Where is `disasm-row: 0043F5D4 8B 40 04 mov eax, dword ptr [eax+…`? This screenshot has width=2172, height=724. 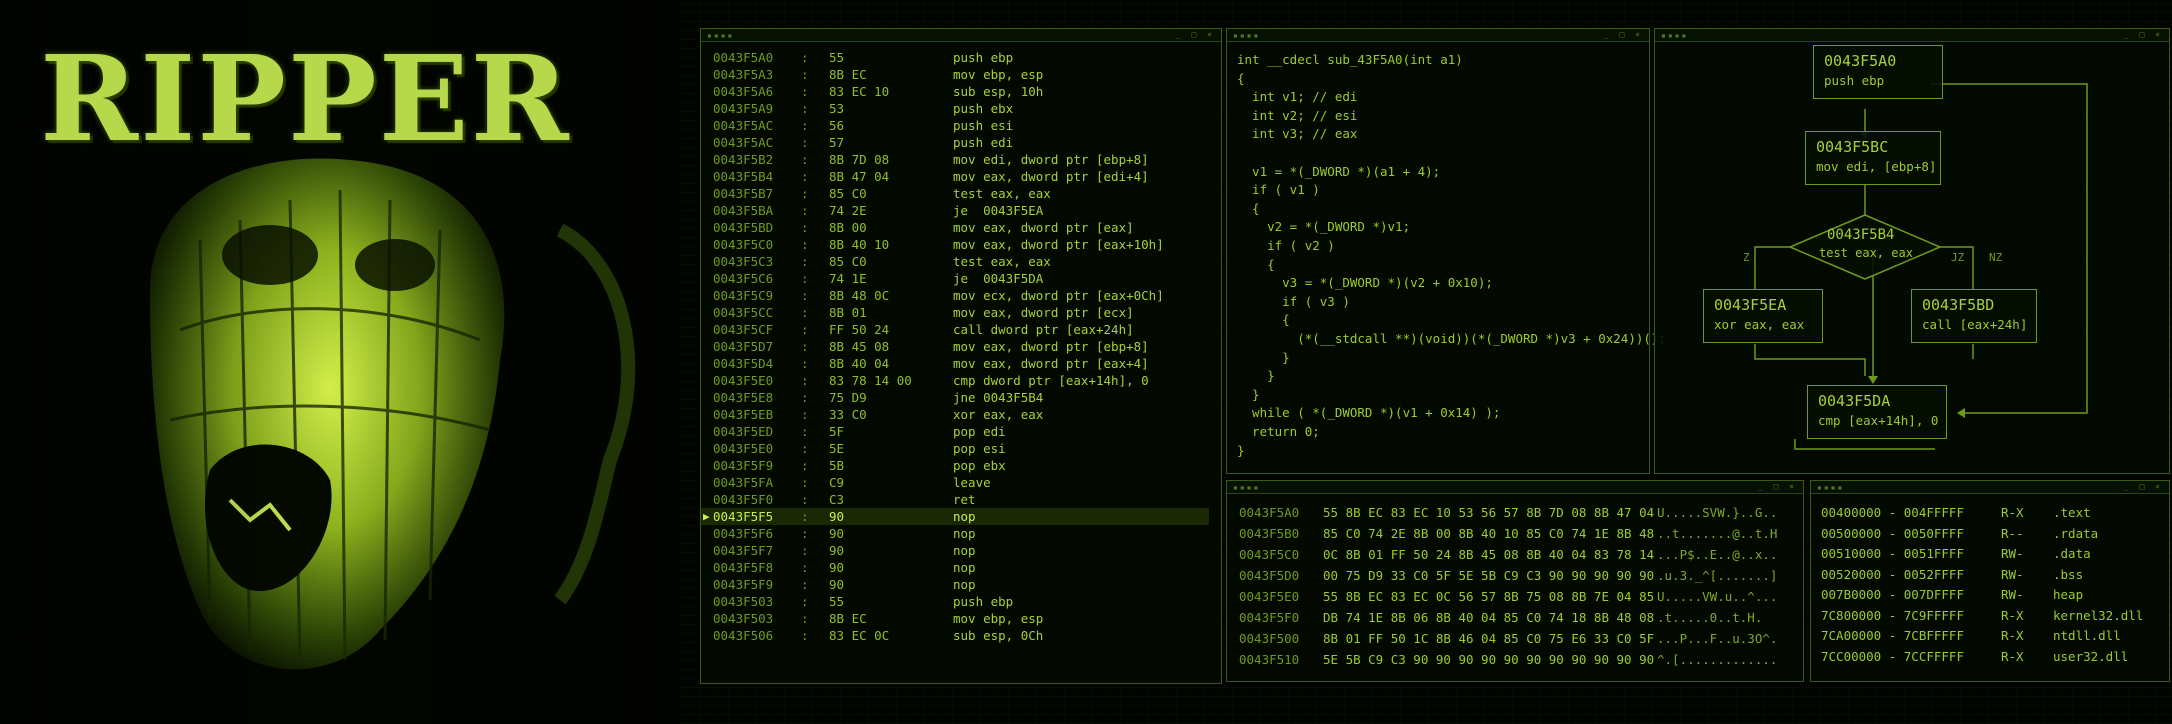
disasm-row: 0043F5D4 8B 40 04 mov eax, dword ptr [eax+… is located at coordinates (955, 363).